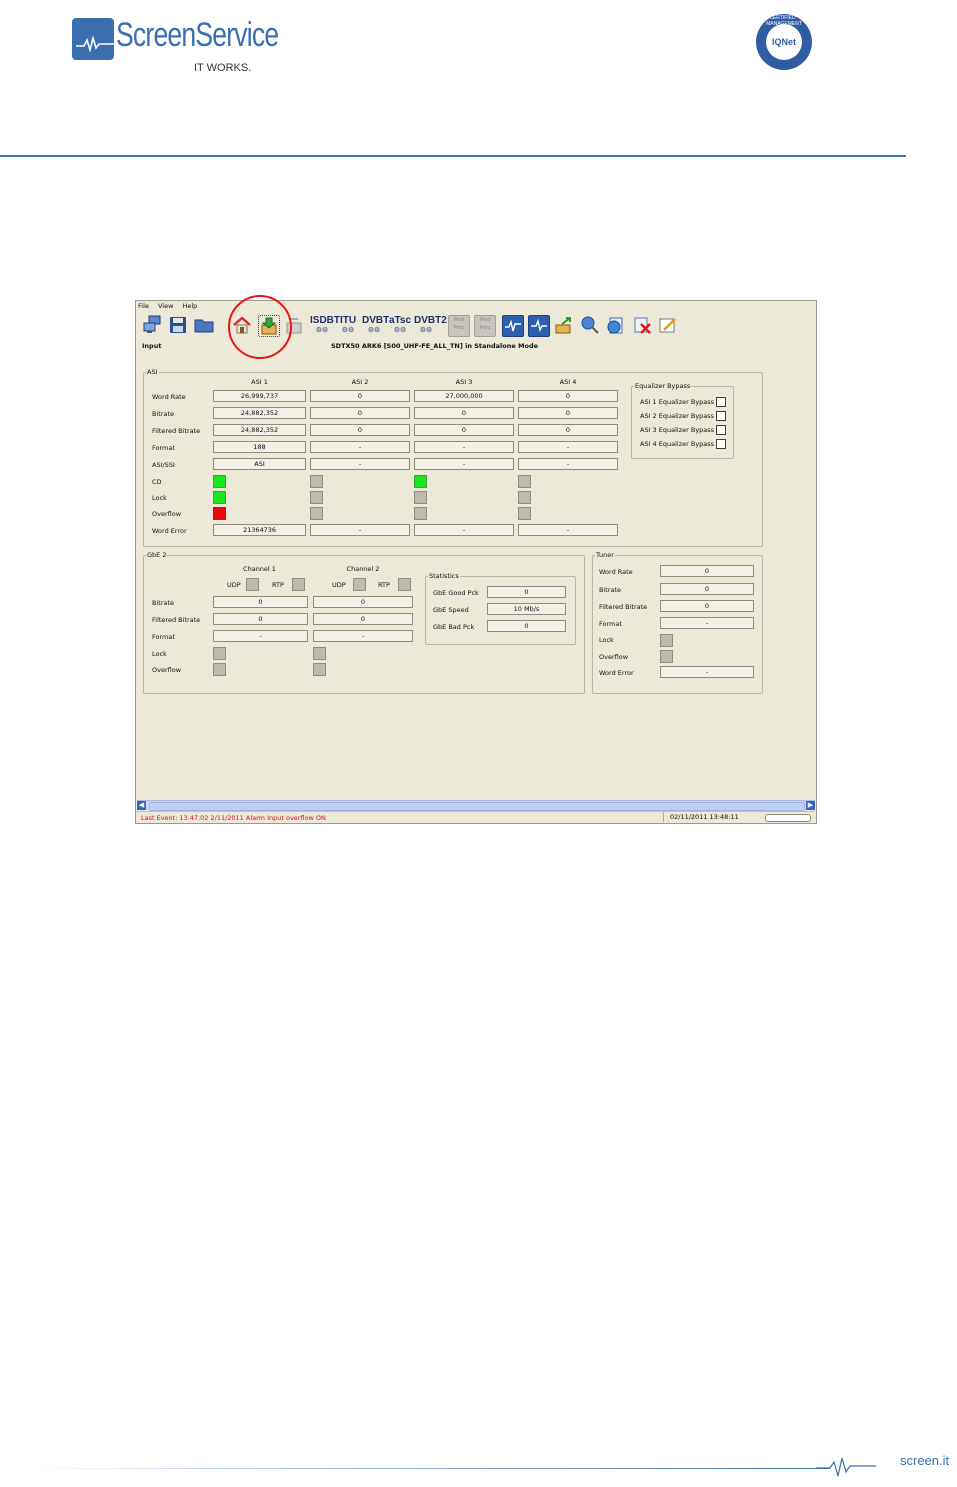  Describe the element at coordinates (568, 530) in the screenshot. I see `asi4-word-error: -` at that location.